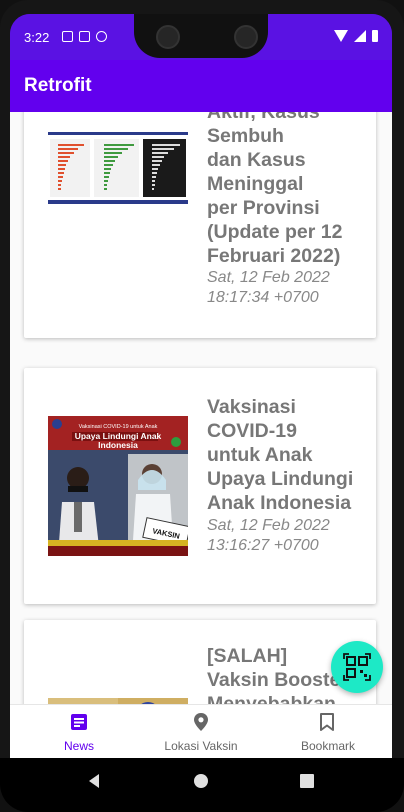  What do you see at coordinates (260, 455) in the screenshot?
I see `news-title-line: untuk Anak` at bounding box center [260, 455].